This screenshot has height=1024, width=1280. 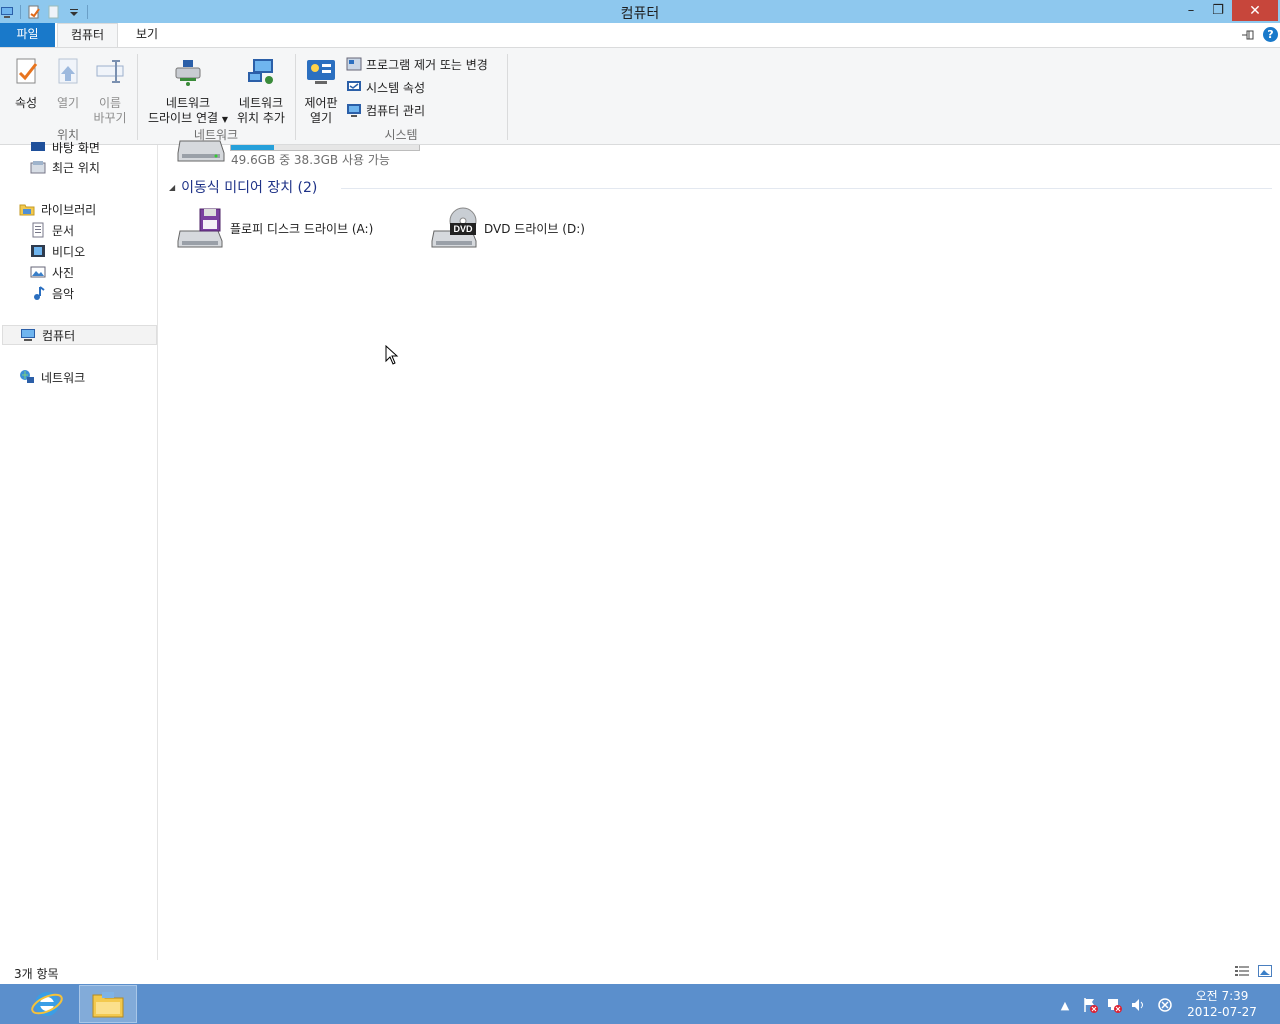 I want to click on control-panel-label-1: 제어판, so click(x=321, y=103).